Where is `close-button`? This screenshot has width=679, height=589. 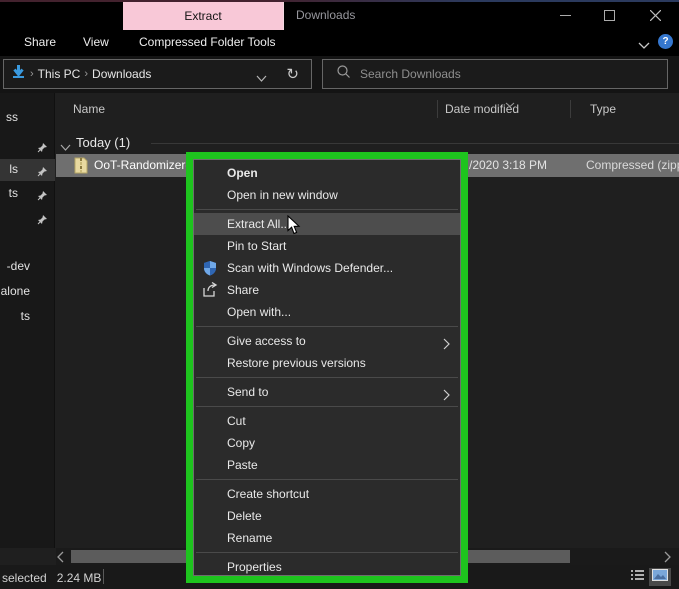 close-button is located at coordinates (655, 15).